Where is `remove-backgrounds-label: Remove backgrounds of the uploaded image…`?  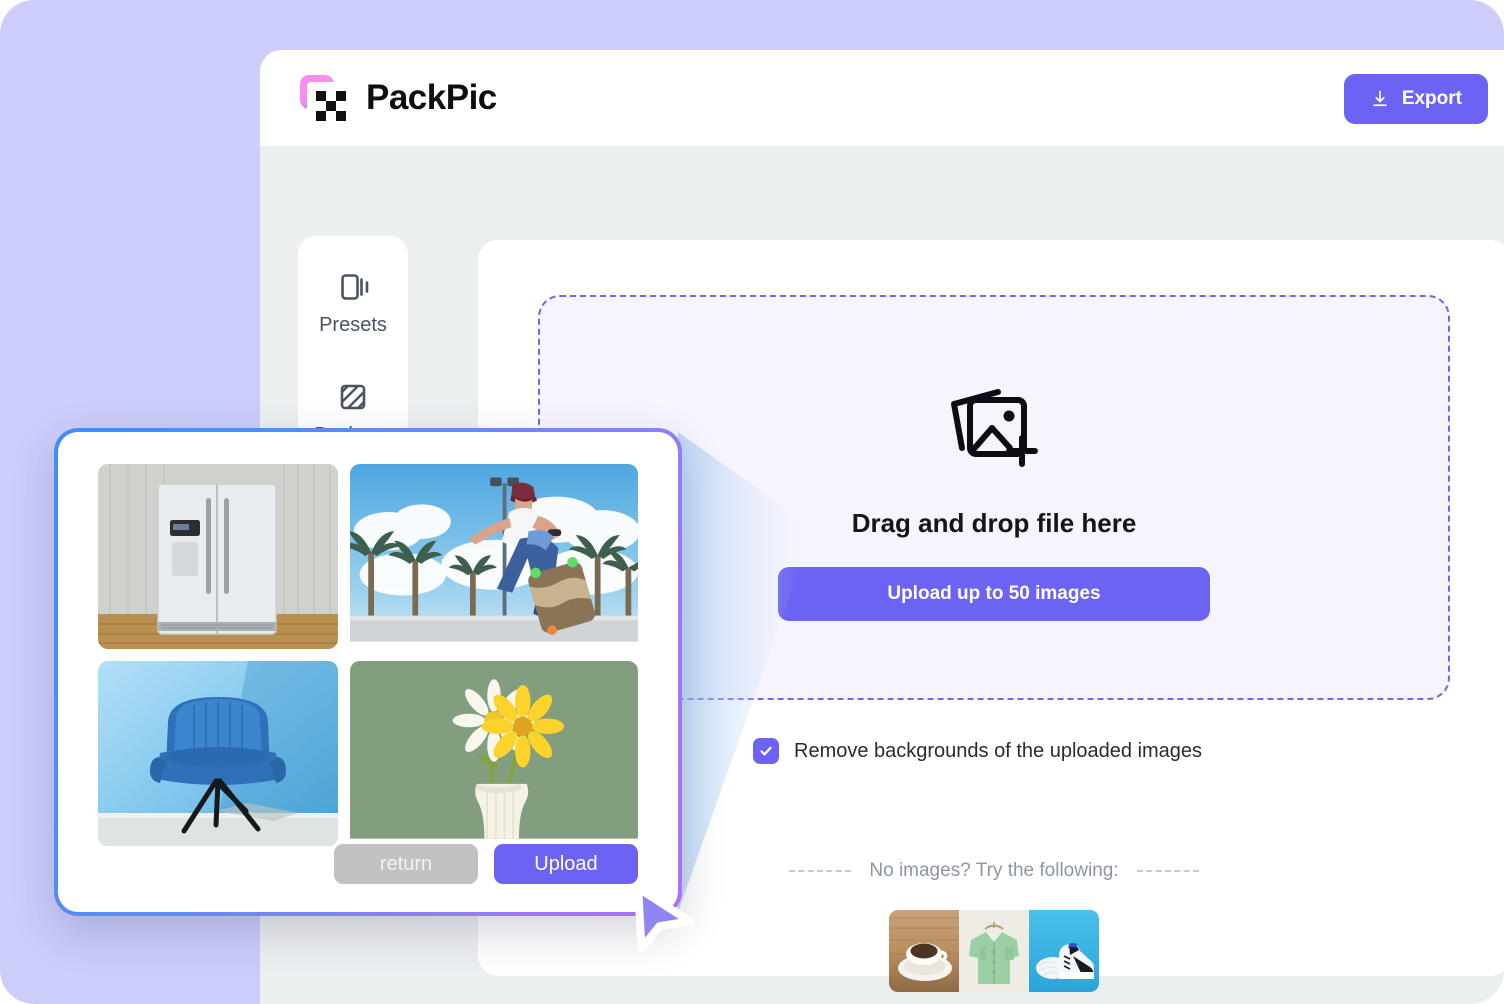
remove-backgrounds-label: Remove backgrounds of the uploaded image… is located at coordinates (998, 750).